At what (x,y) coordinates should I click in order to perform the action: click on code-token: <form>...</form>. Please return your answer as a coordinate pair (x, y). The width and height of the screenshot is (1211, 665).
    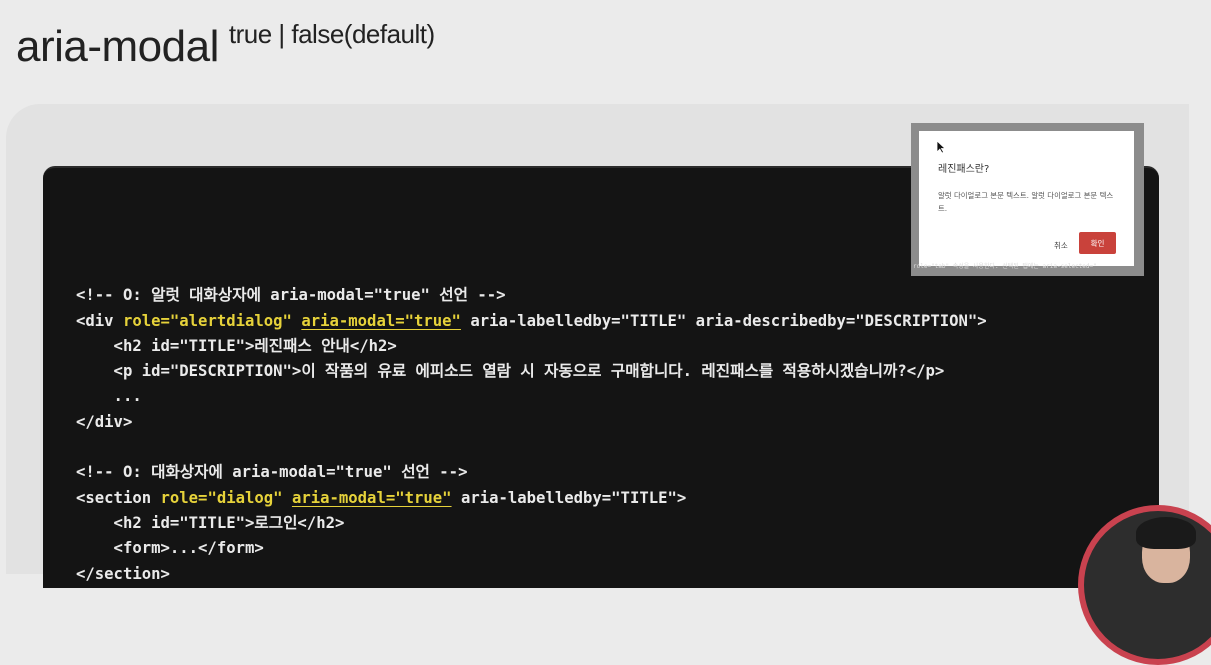
    Looking at the image, I should click on (170, 548).